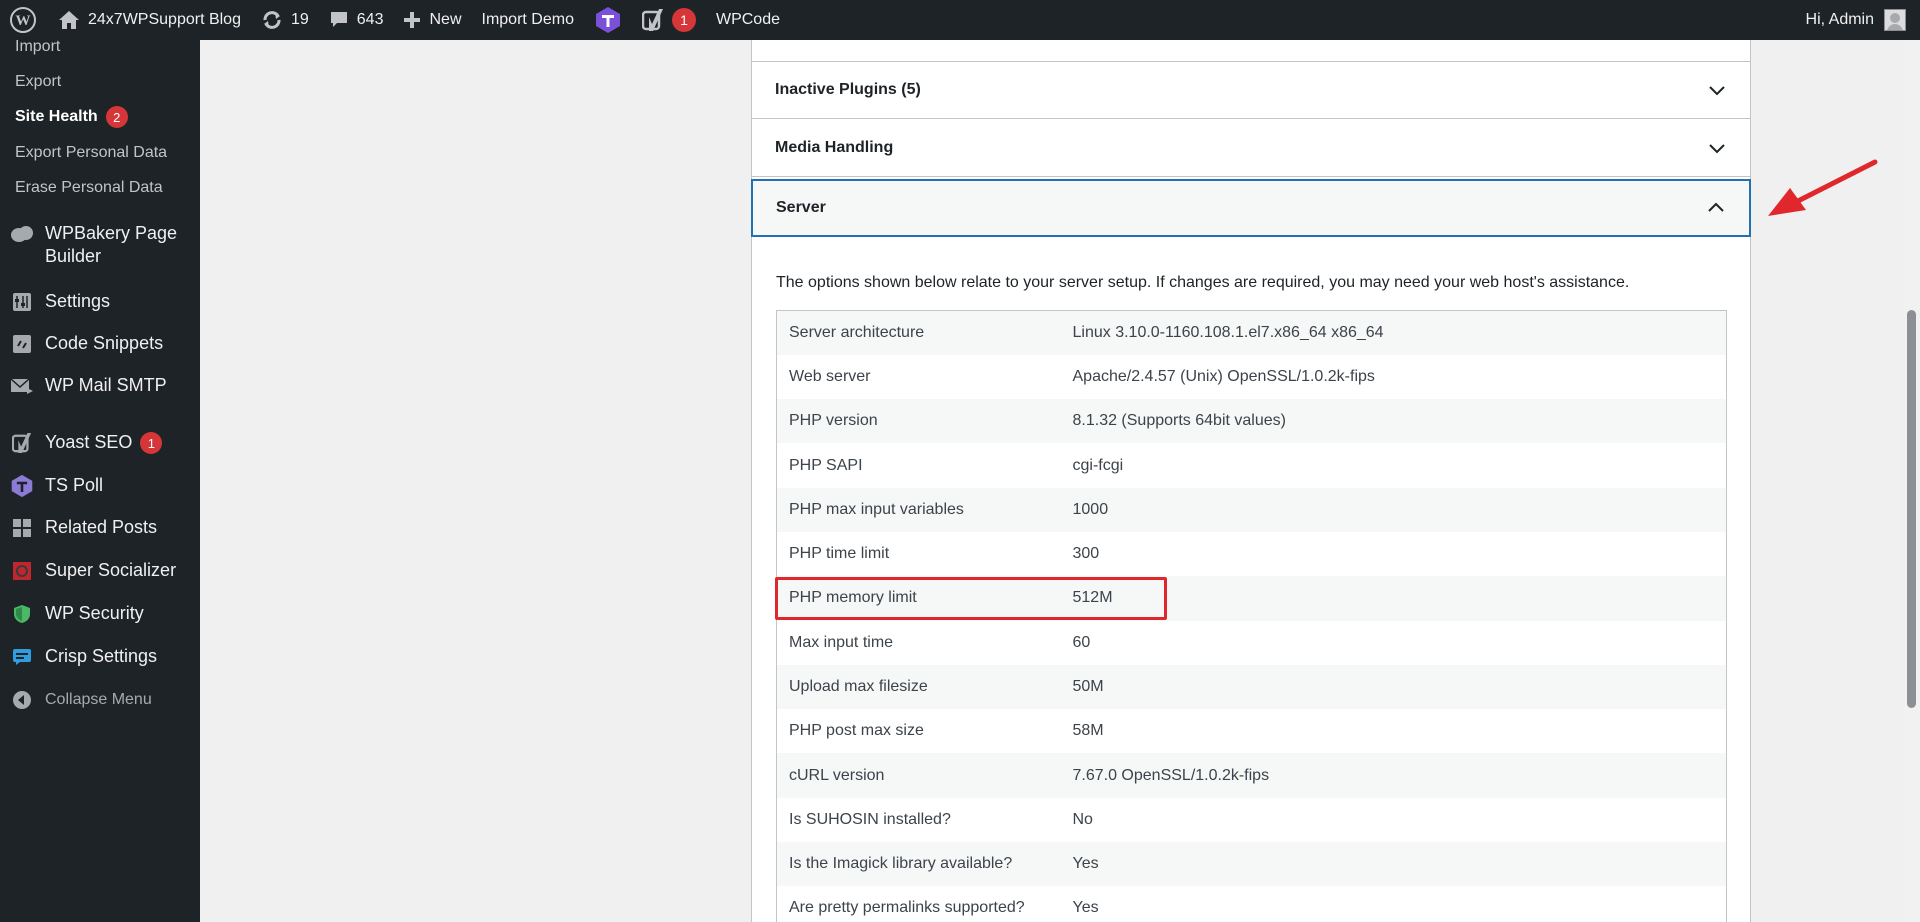 The width and height of the screenshot is (1920, 922). I want to click on poll-logo-icon, so click(607, 20).